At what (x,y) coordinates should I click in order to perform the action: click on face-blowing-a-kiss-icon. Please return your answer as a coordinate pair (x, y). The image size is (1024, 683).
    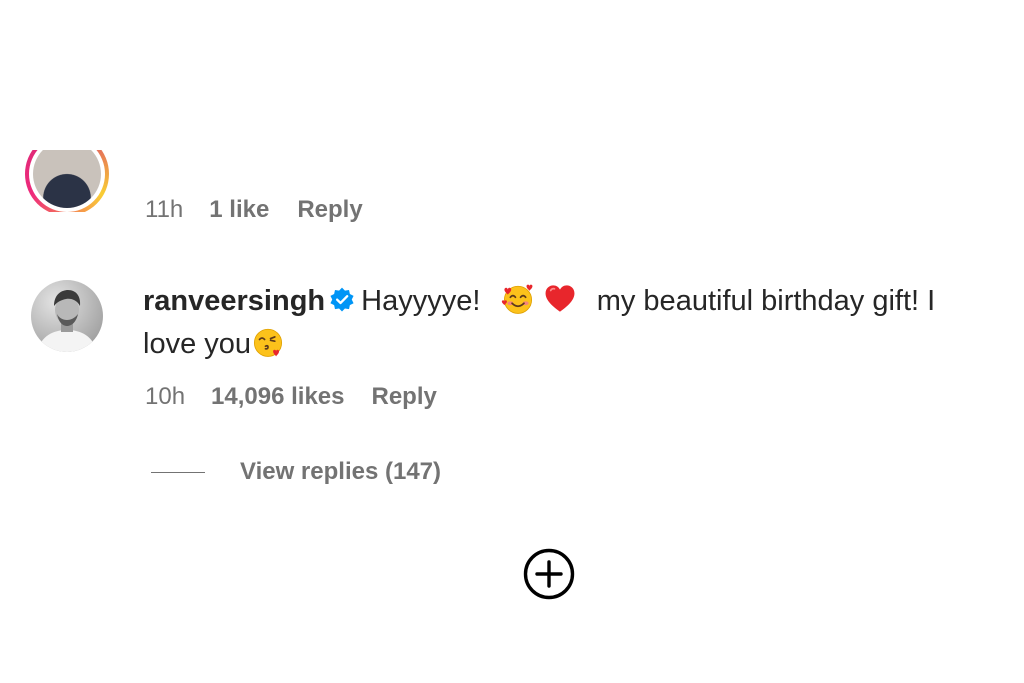
    Looking at the image, I should click on (268, 342).